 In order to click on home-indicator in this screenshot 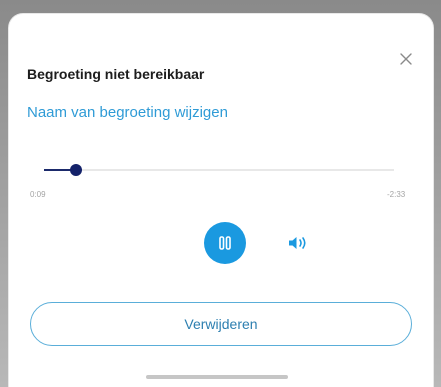, I will do `click(217, 377)`.